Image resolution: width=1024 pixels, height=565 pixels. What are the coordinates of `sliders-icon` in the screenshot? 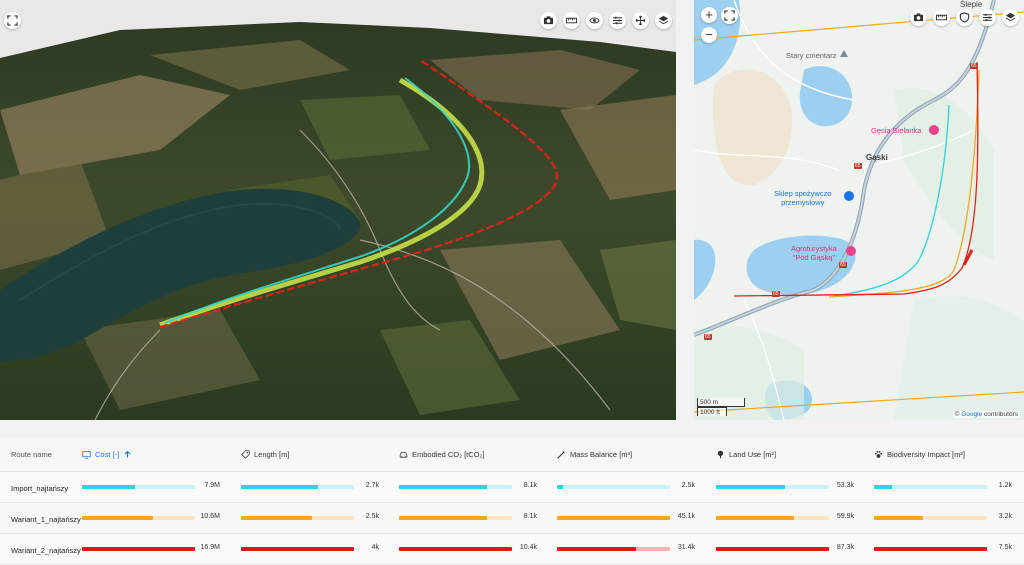 It's located at (987, 17).